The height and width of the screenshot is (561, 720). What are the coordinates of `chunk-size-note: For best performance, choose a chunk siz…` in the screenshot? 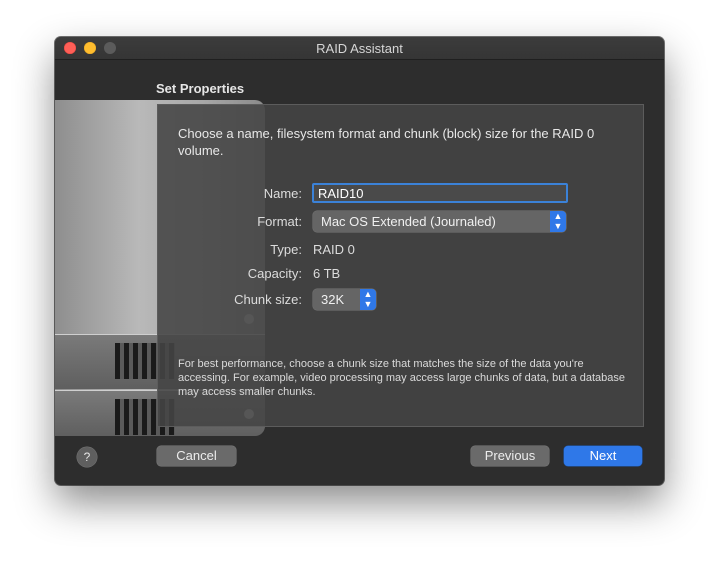 It's located at (401, 378).